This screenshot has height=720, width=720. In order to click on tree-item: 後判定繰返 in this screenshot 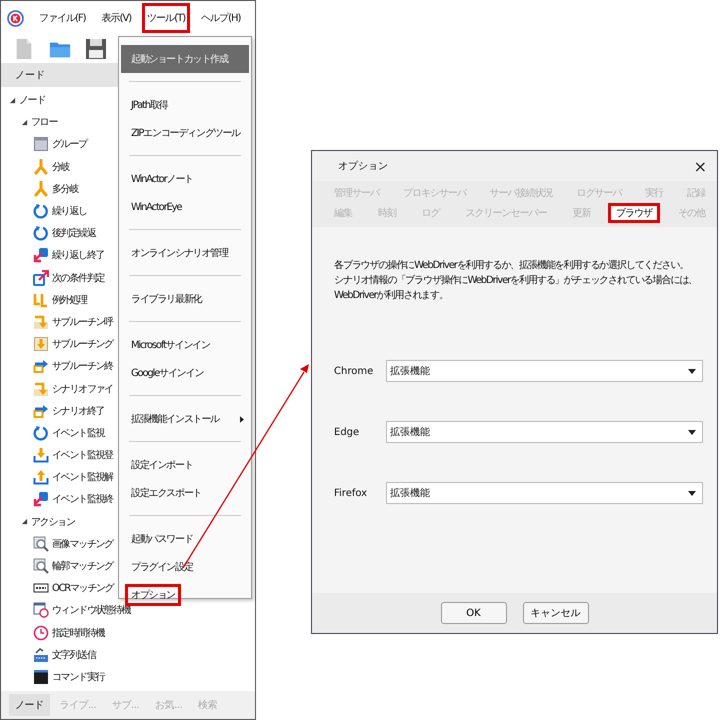, I will do `click(74, 233)`.